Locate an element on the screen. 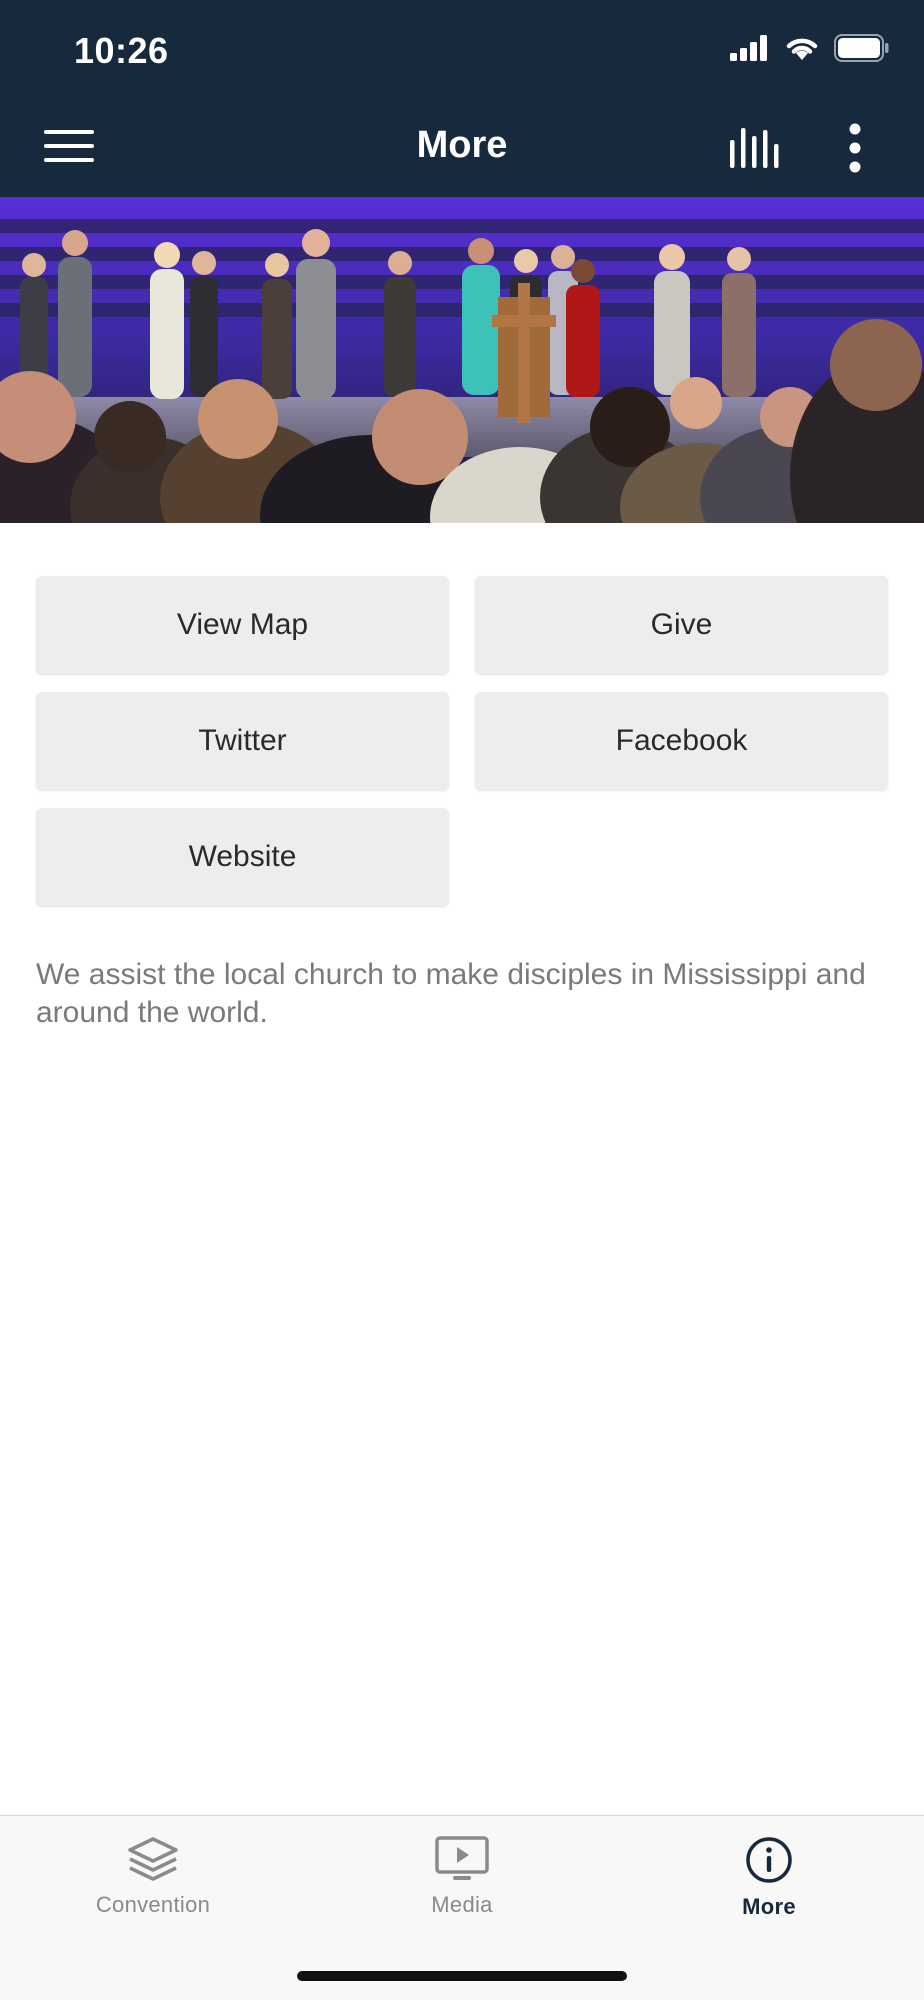 The width and height of the screenshot is (924, 2000). tab-label-convention: Convention is located at coordinates (153, 1904).